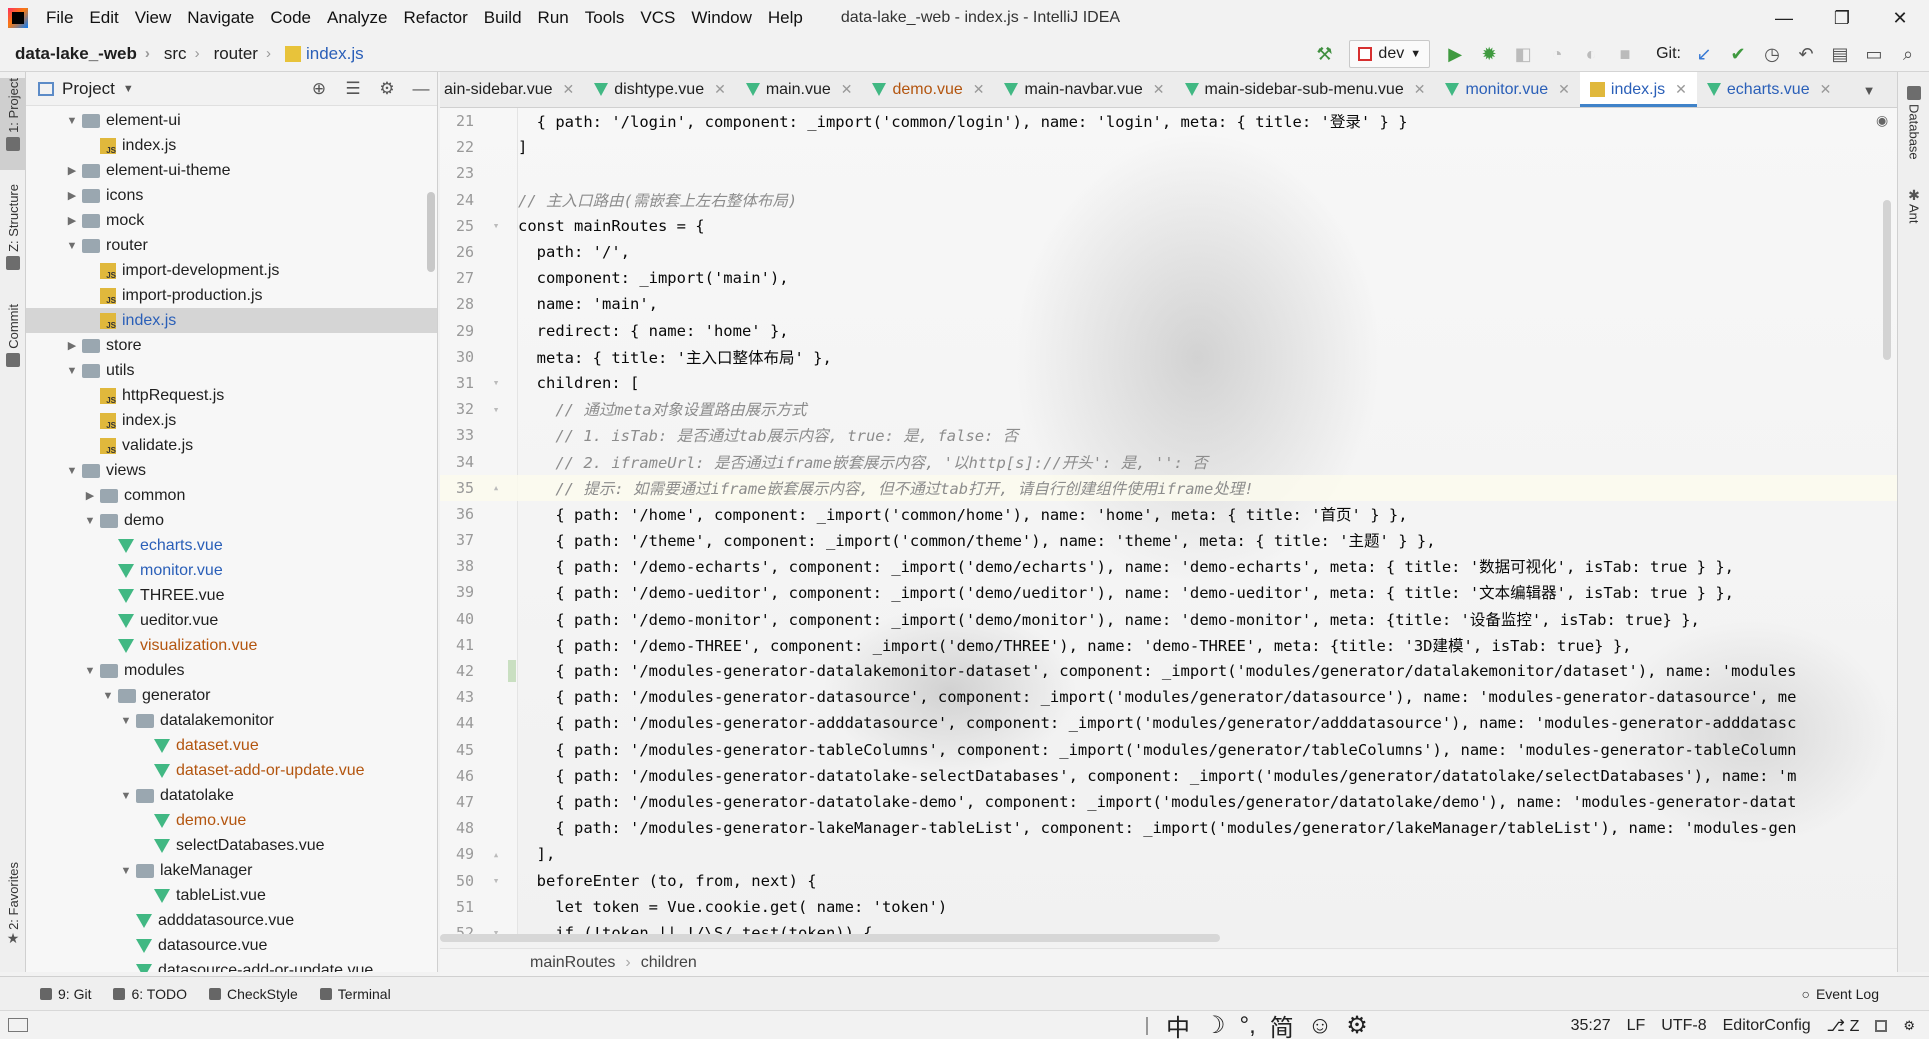 The height and width of the screenshot is (1039, 1929). I want to click on menu-edit: Edit, so click(103, 18).